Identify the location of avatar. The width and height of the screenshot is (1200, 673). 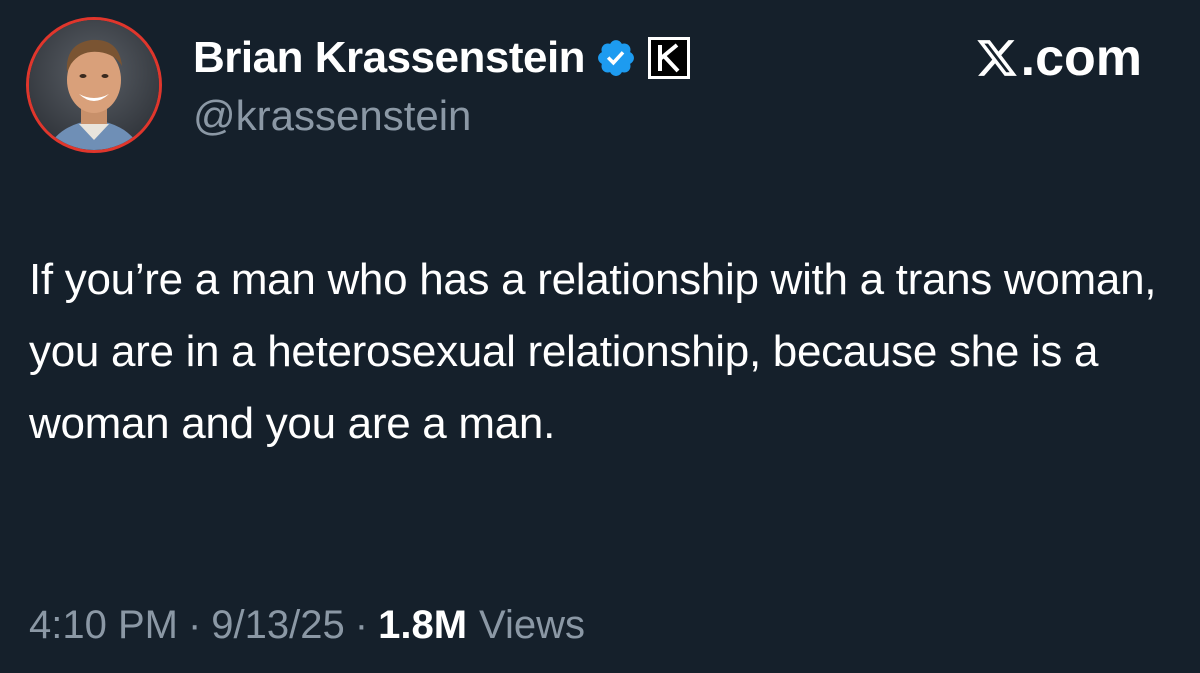
(94, 85).